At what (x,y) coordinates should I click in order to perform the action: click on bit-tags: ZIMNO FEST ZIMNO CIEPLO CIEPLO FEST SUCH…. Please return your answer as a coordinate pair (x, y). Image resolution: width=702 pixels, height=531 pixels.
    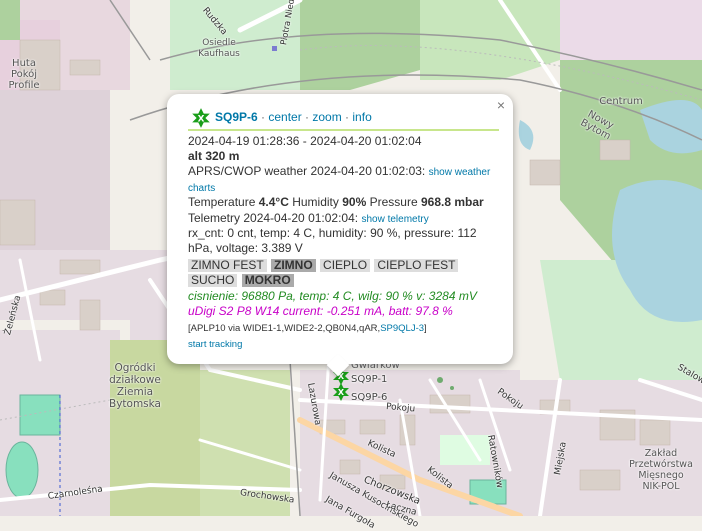
    Looking at the image, I should click on (343, 273).